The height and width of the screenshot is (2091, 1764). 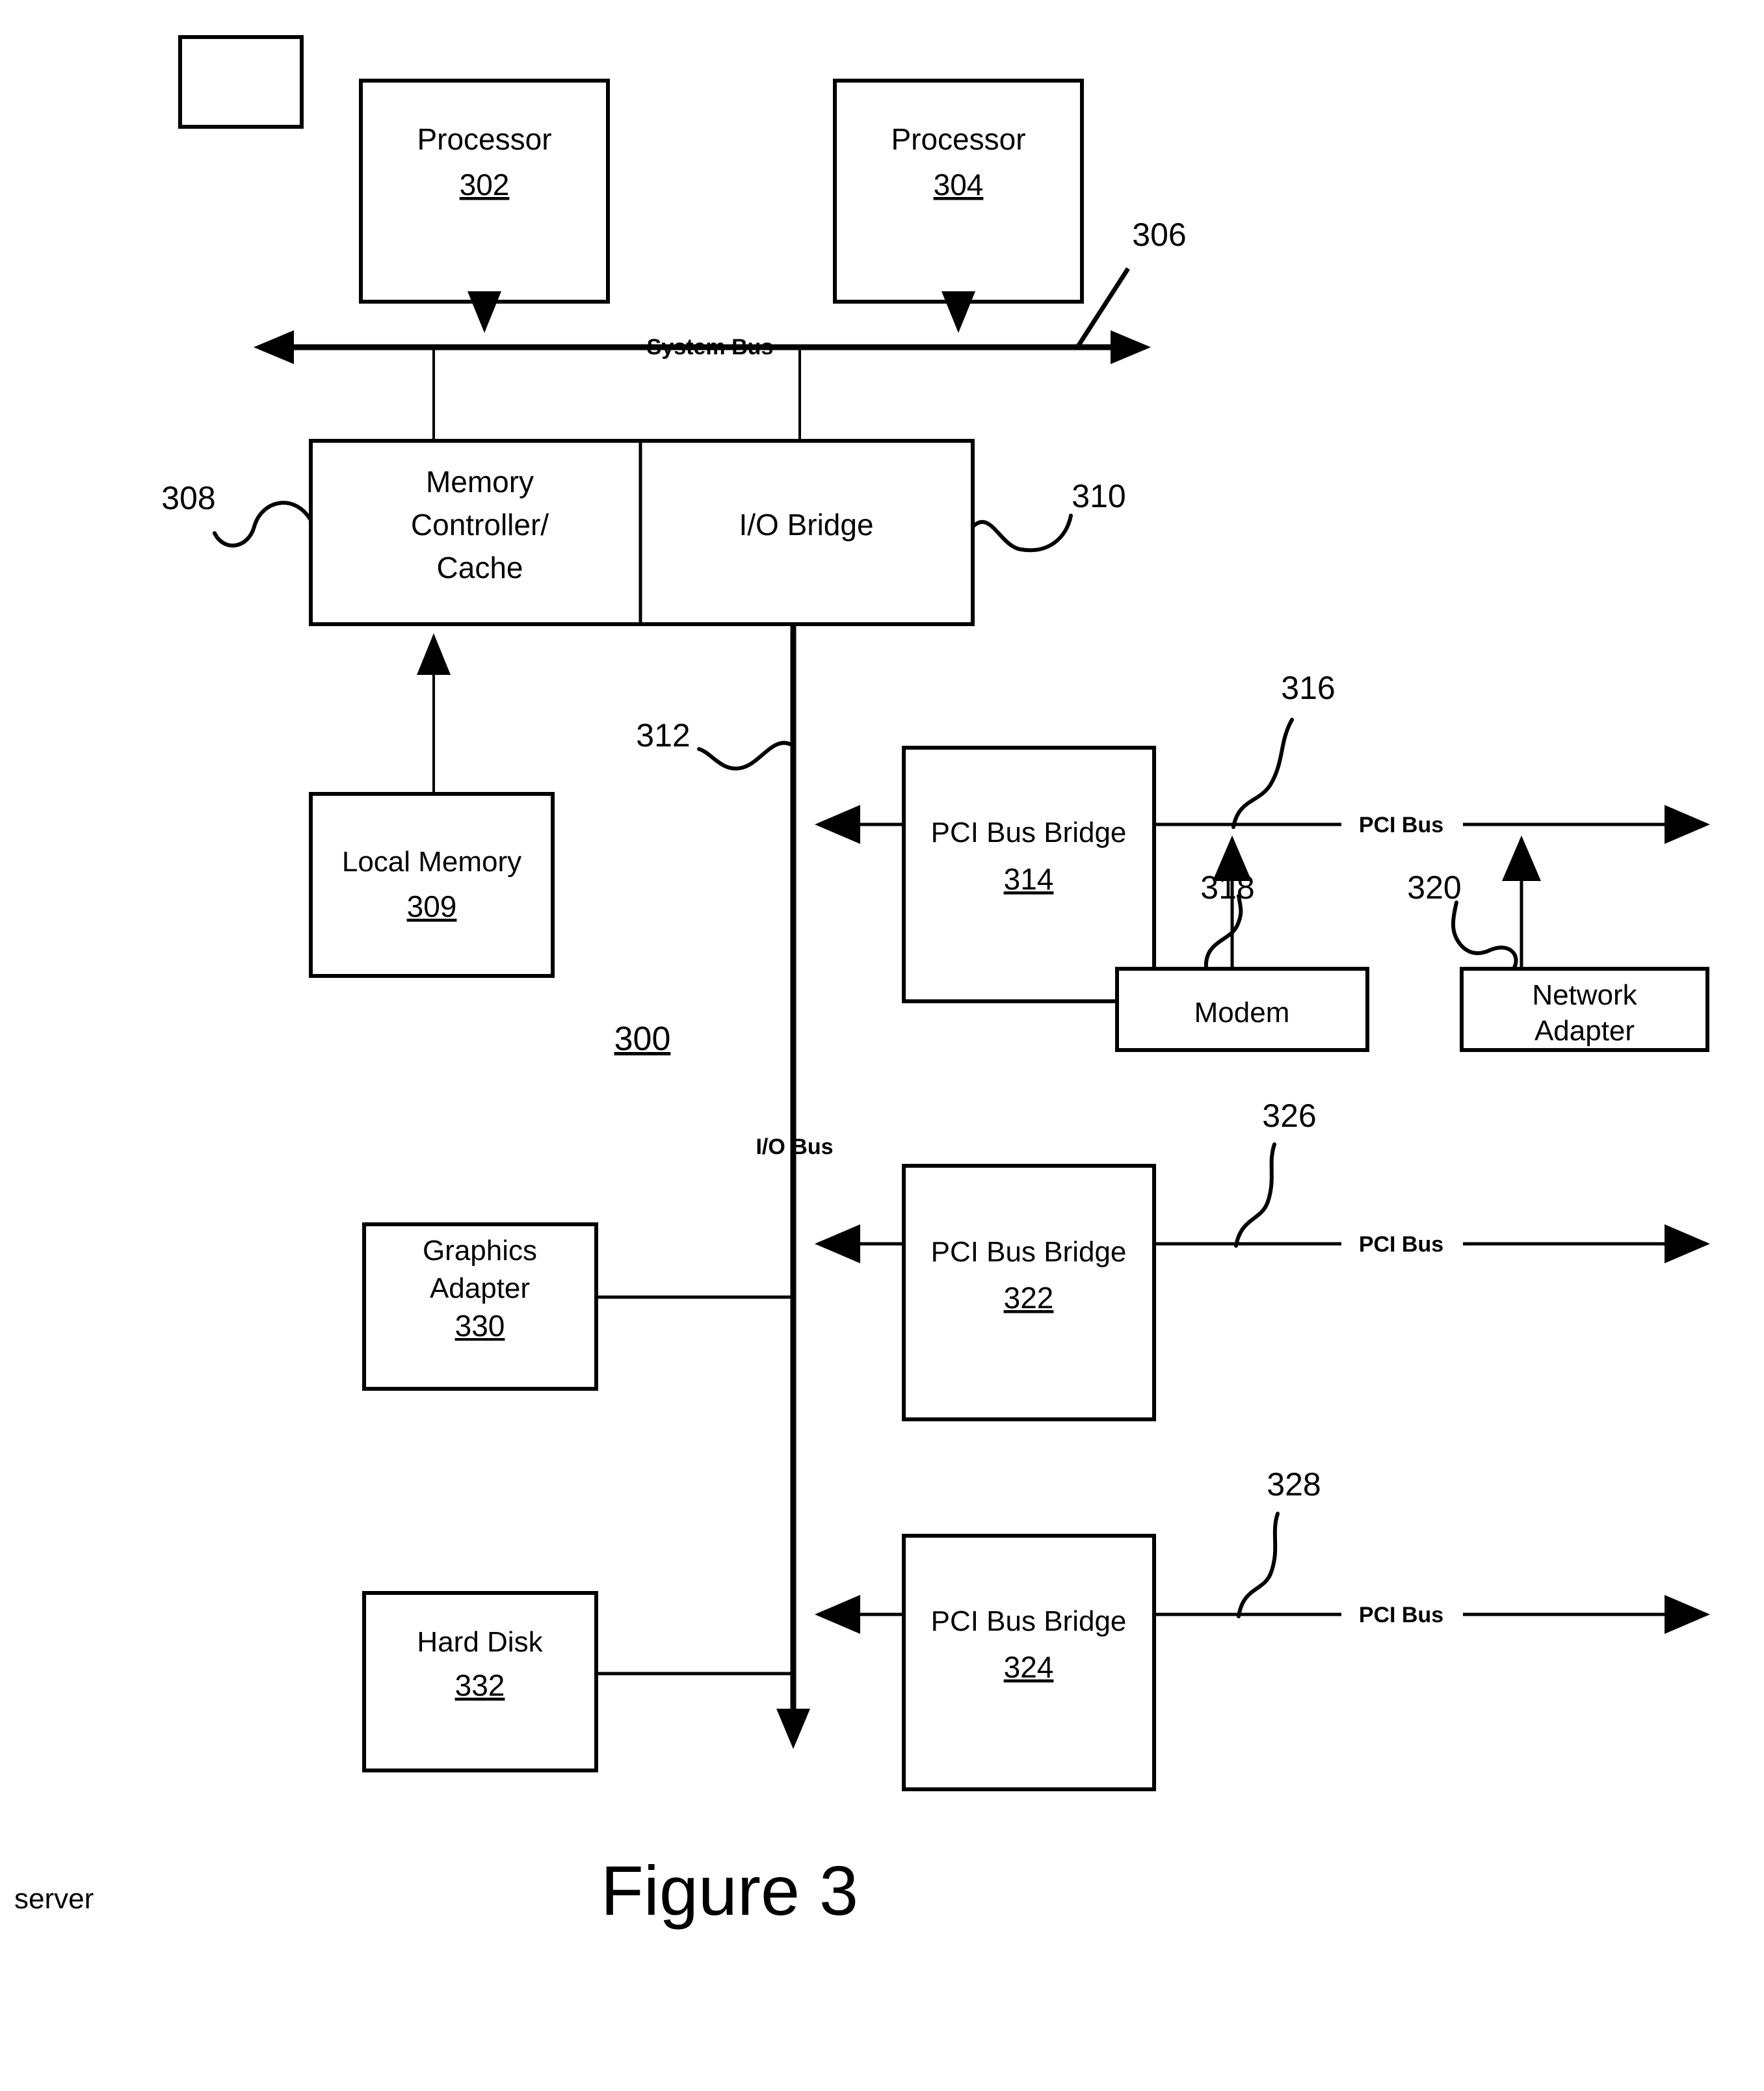 What do you see at coordinates (480, 482) in the screenshot?
I see `memory-controller-title-line1: Memory` at bounding box center [480, 482].